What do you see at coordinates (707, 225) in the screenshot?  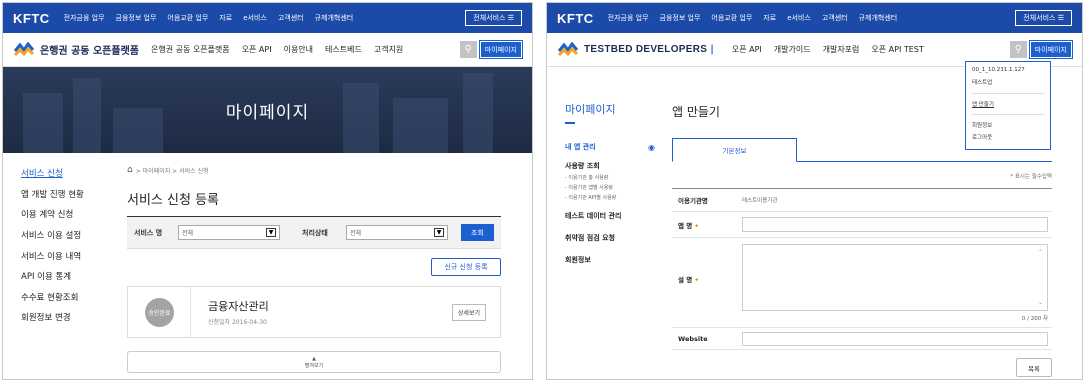 I see `app-name-label-wrap: 앱 명 •` at bounding box center [707, 225].